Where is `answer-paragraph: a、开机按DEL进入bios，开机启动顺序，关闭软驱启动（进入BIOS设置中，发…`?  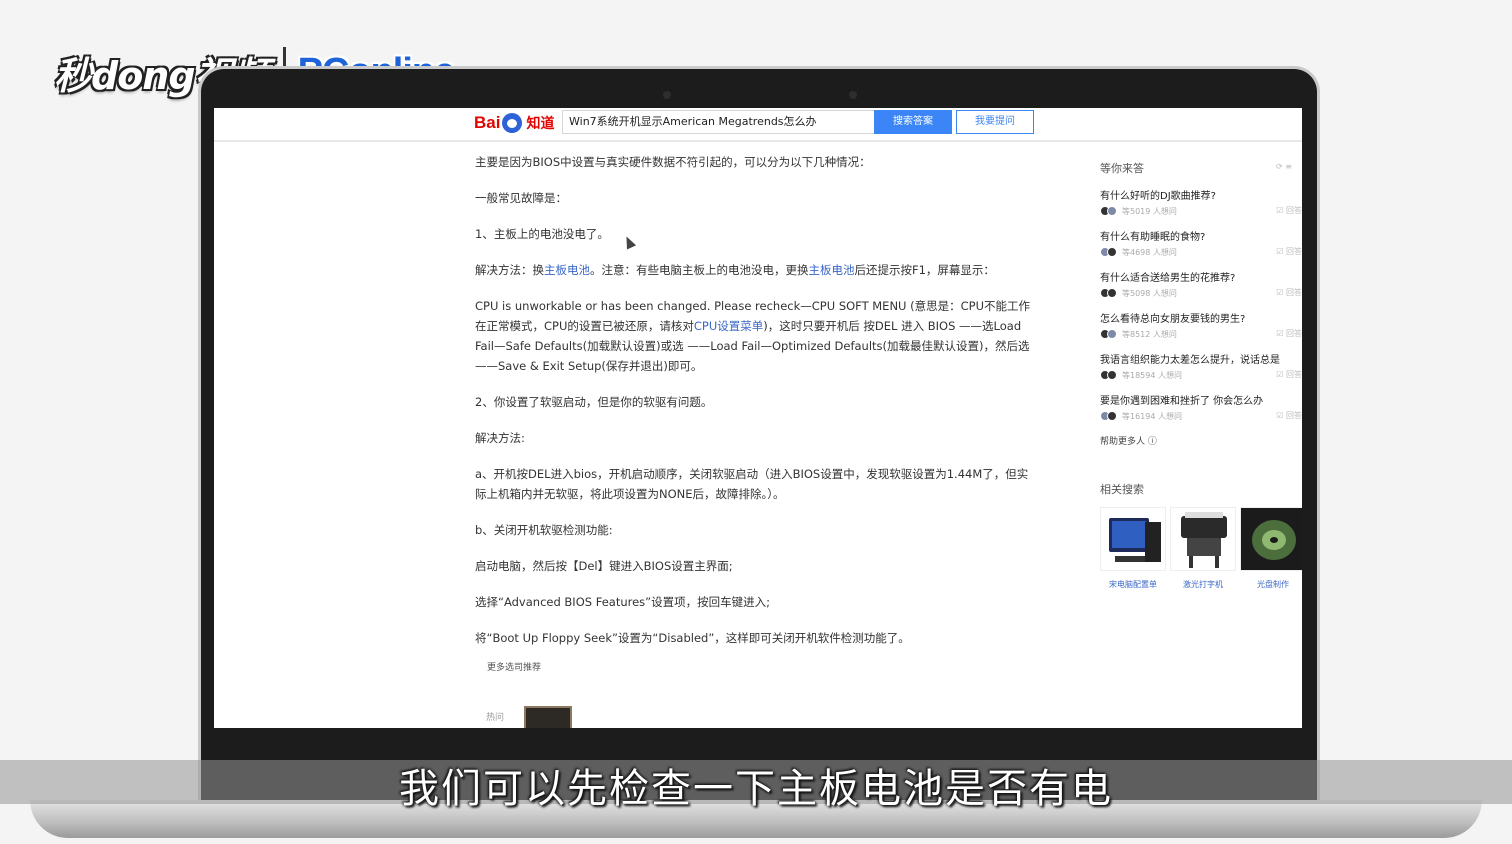
answer-paragraph: a、开机按DEL进入bios，开机启动顺序，关闭软驱启动（进入BIOS设置中，发… is located at coordinates (752, 484).